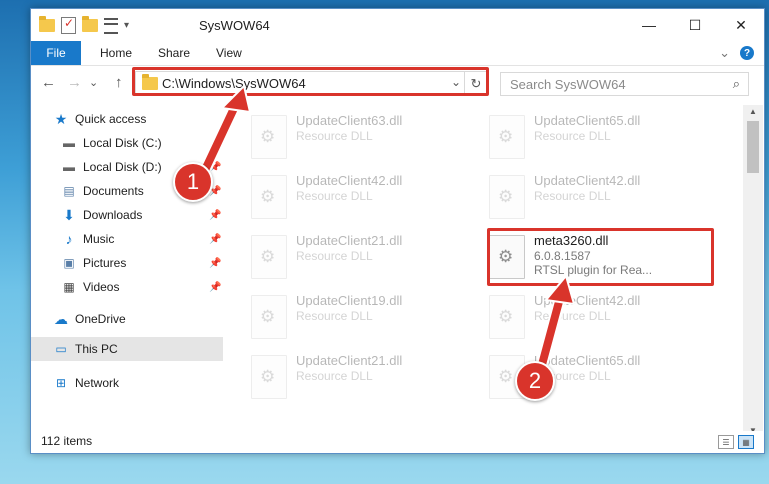 The width and height of the screenshot is (769, 484). I want to click on file-name: UpdateClient63.dll, so click(349, 120).